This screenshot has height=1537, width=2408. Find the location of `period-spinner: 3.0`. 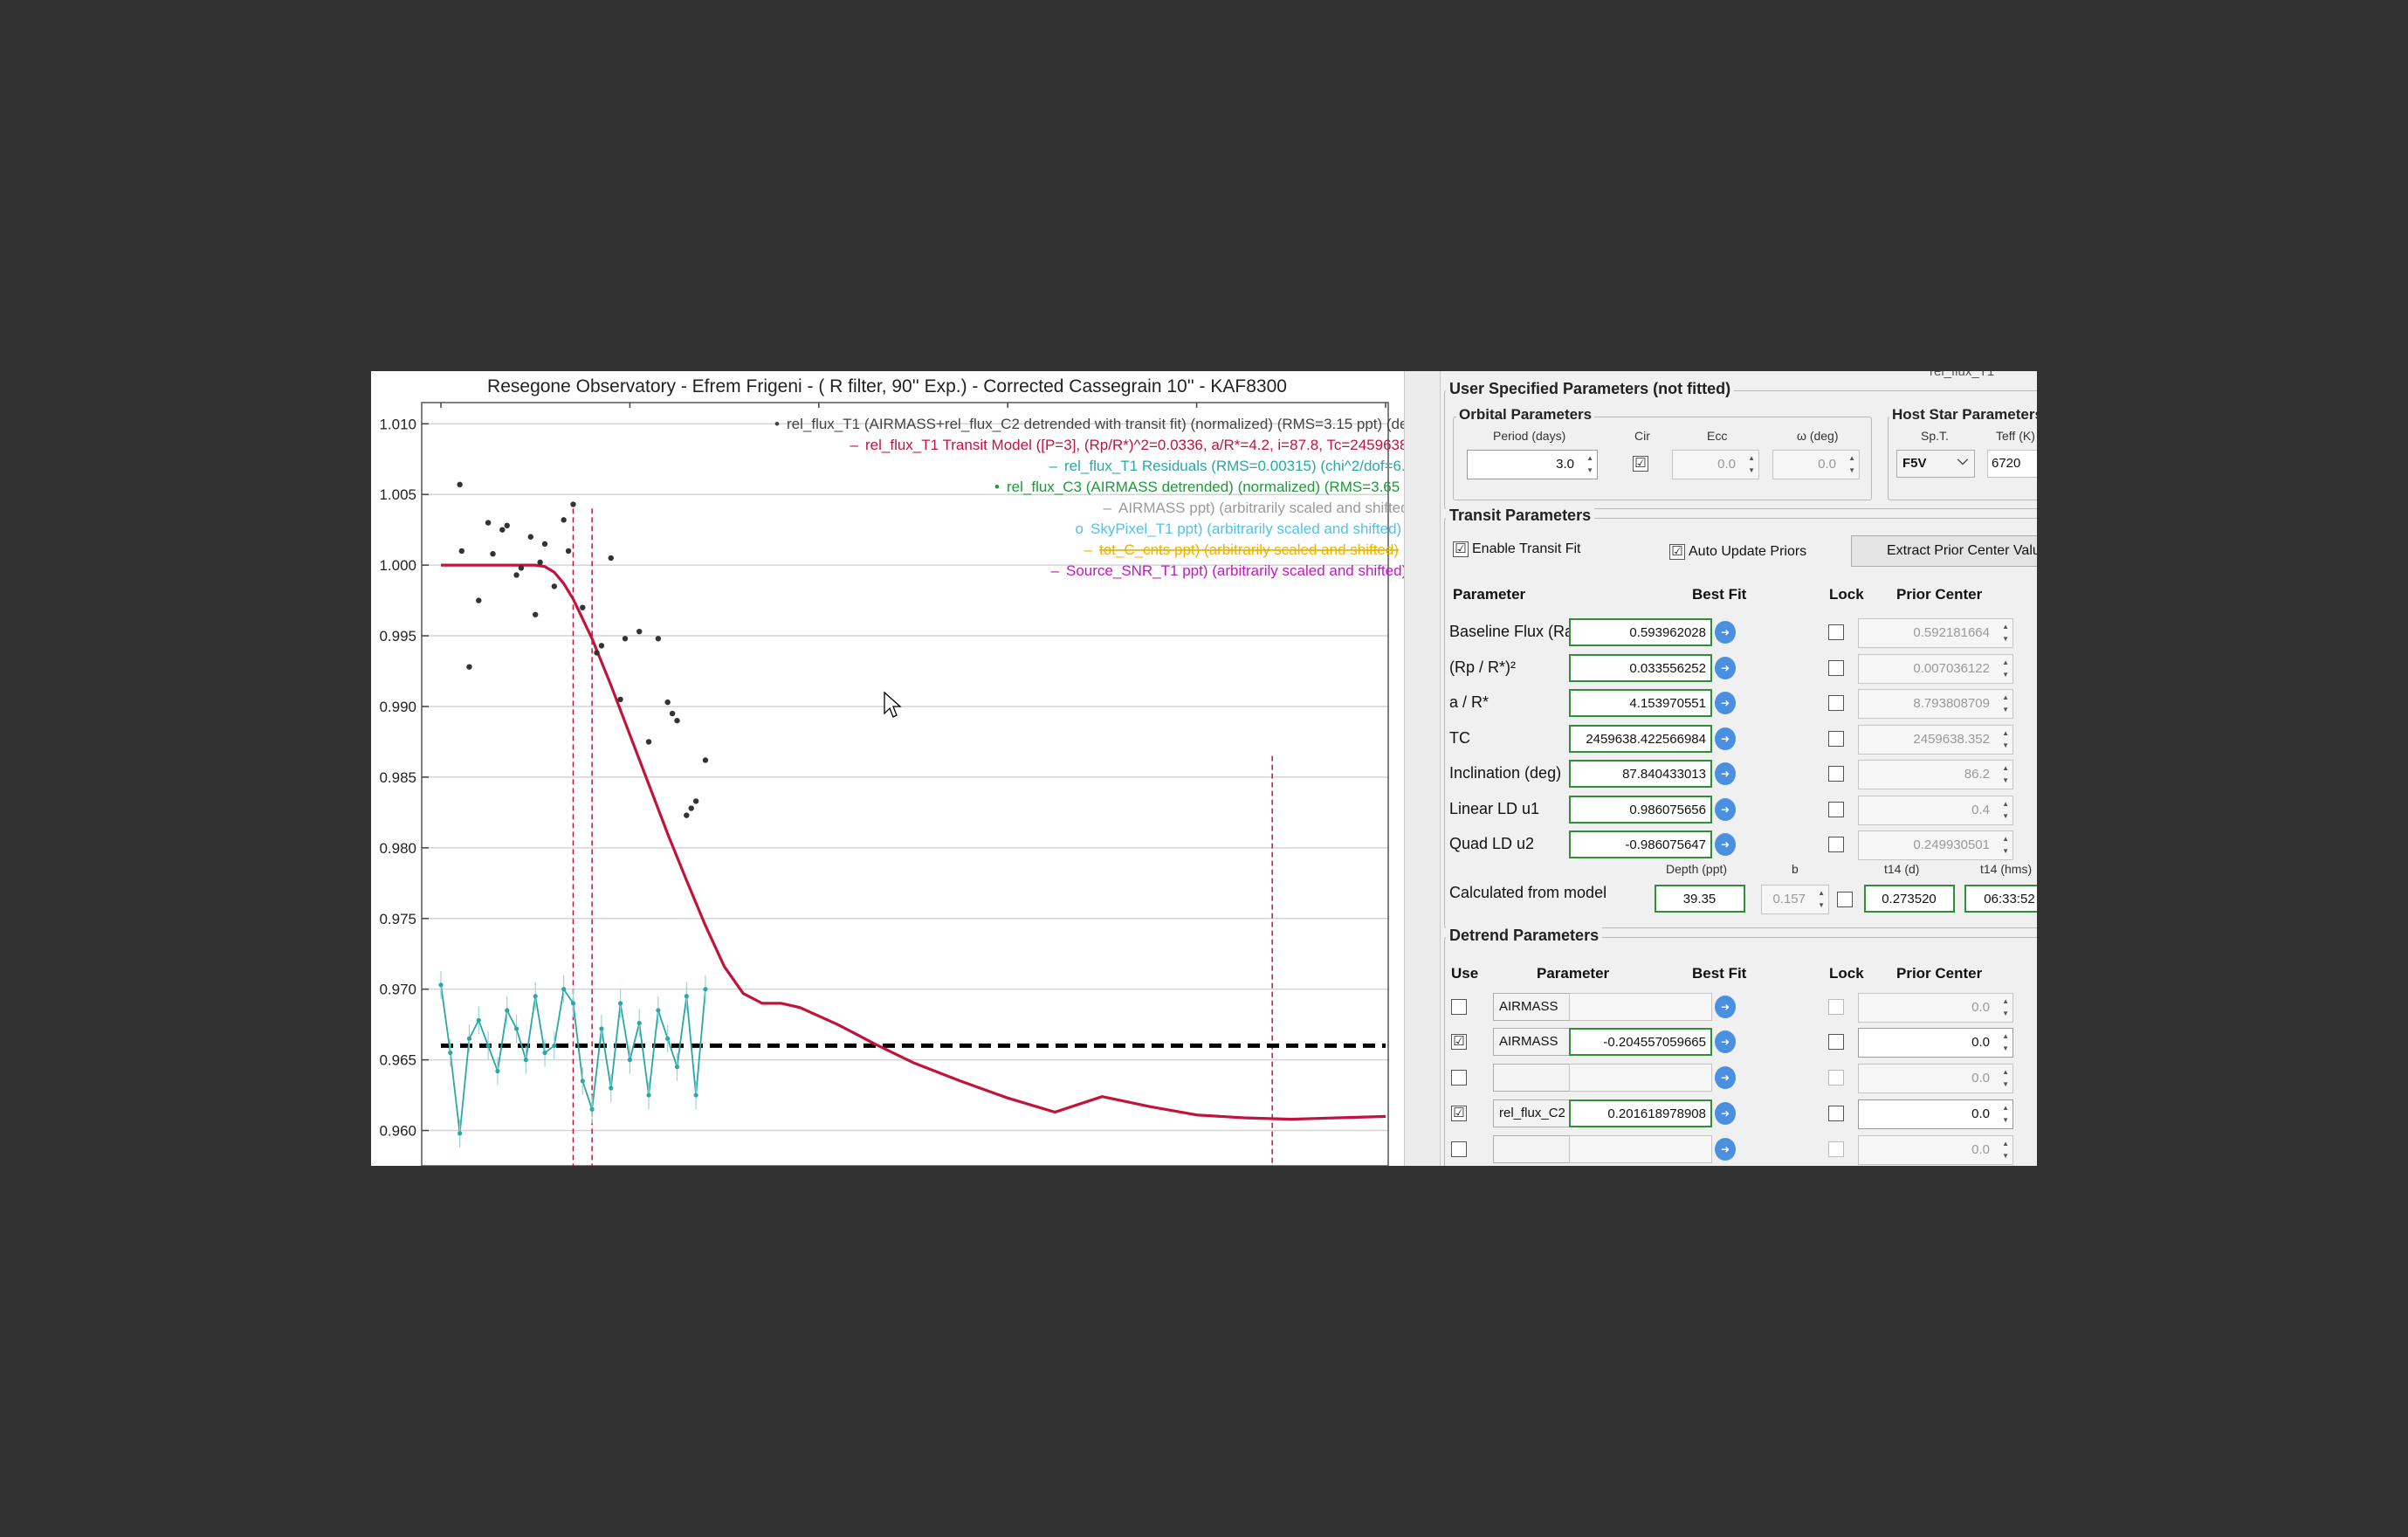

period-spinner: 3.0 is located at coordinates (1532, 465).